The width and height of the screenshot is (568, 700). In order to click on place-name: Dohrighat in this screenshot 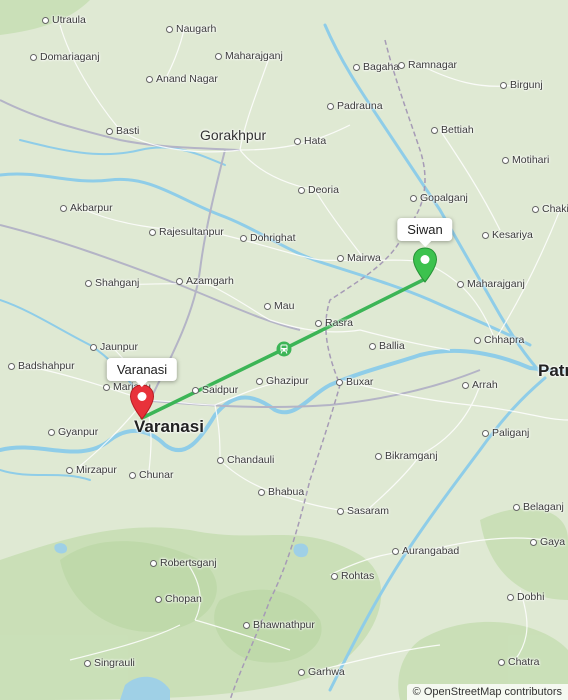, I will do `click(273, 238)`.